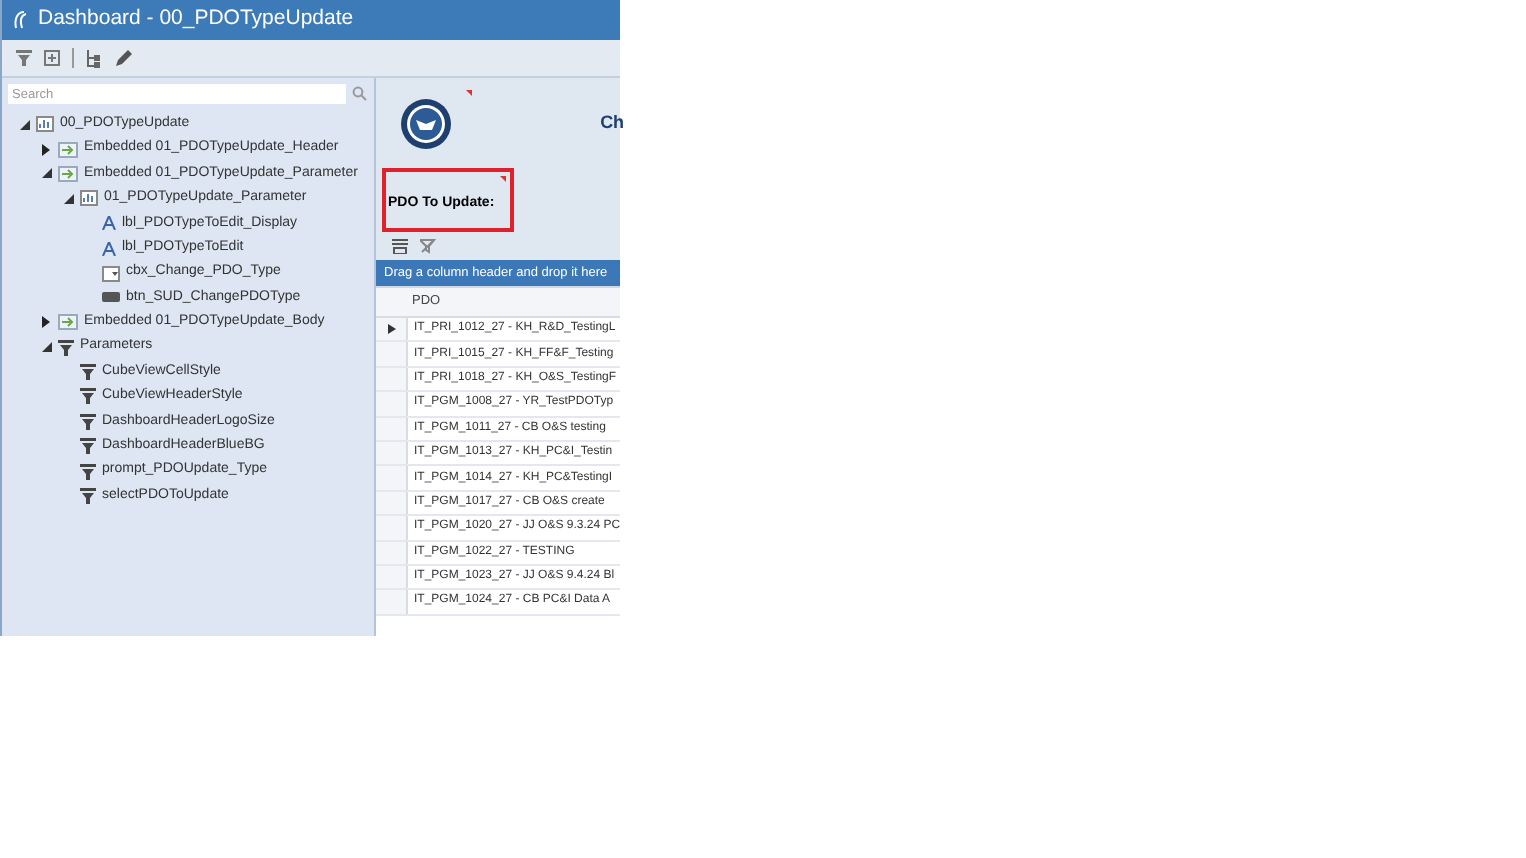 Image resolution: width=1526 pixels, height=858 pixels. I want to click on button-icon, so click(111, 297).